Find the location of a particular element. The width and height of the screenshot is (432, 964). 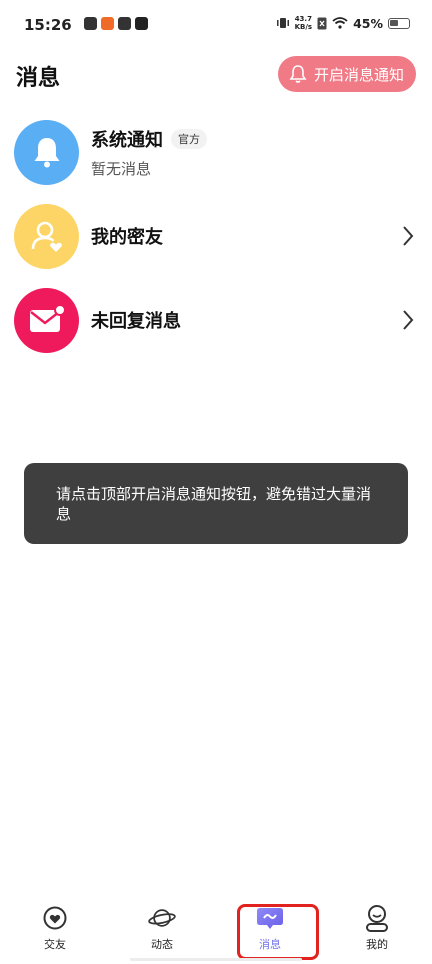

network-speed: 43.7 KB/s is located at coordinates (303, 23).